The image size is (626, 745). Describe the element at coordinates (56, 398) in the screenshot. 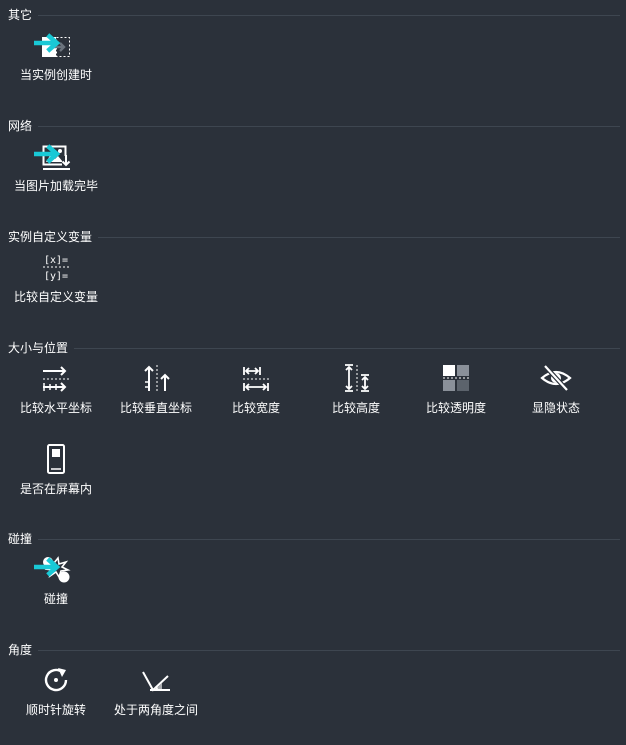

I see `condition-compare-x: 比较水平坐标` at that location.